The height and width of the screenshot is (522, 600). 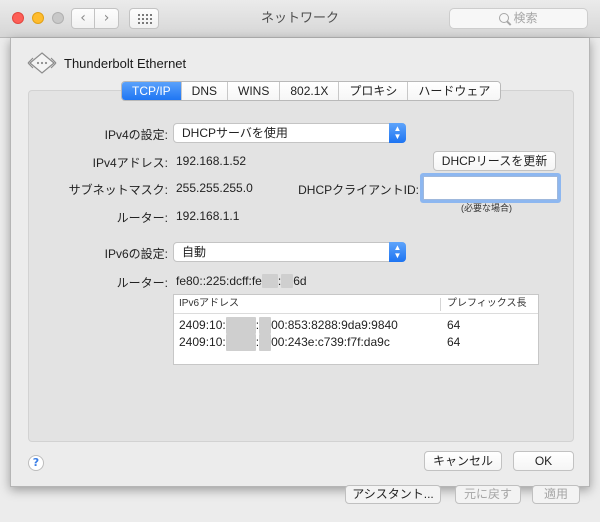 I want to click on ipv6-address-cell: 2409:10:xxxx:xx00:853:8288:9da9:9840, so click(x=288, y=325).